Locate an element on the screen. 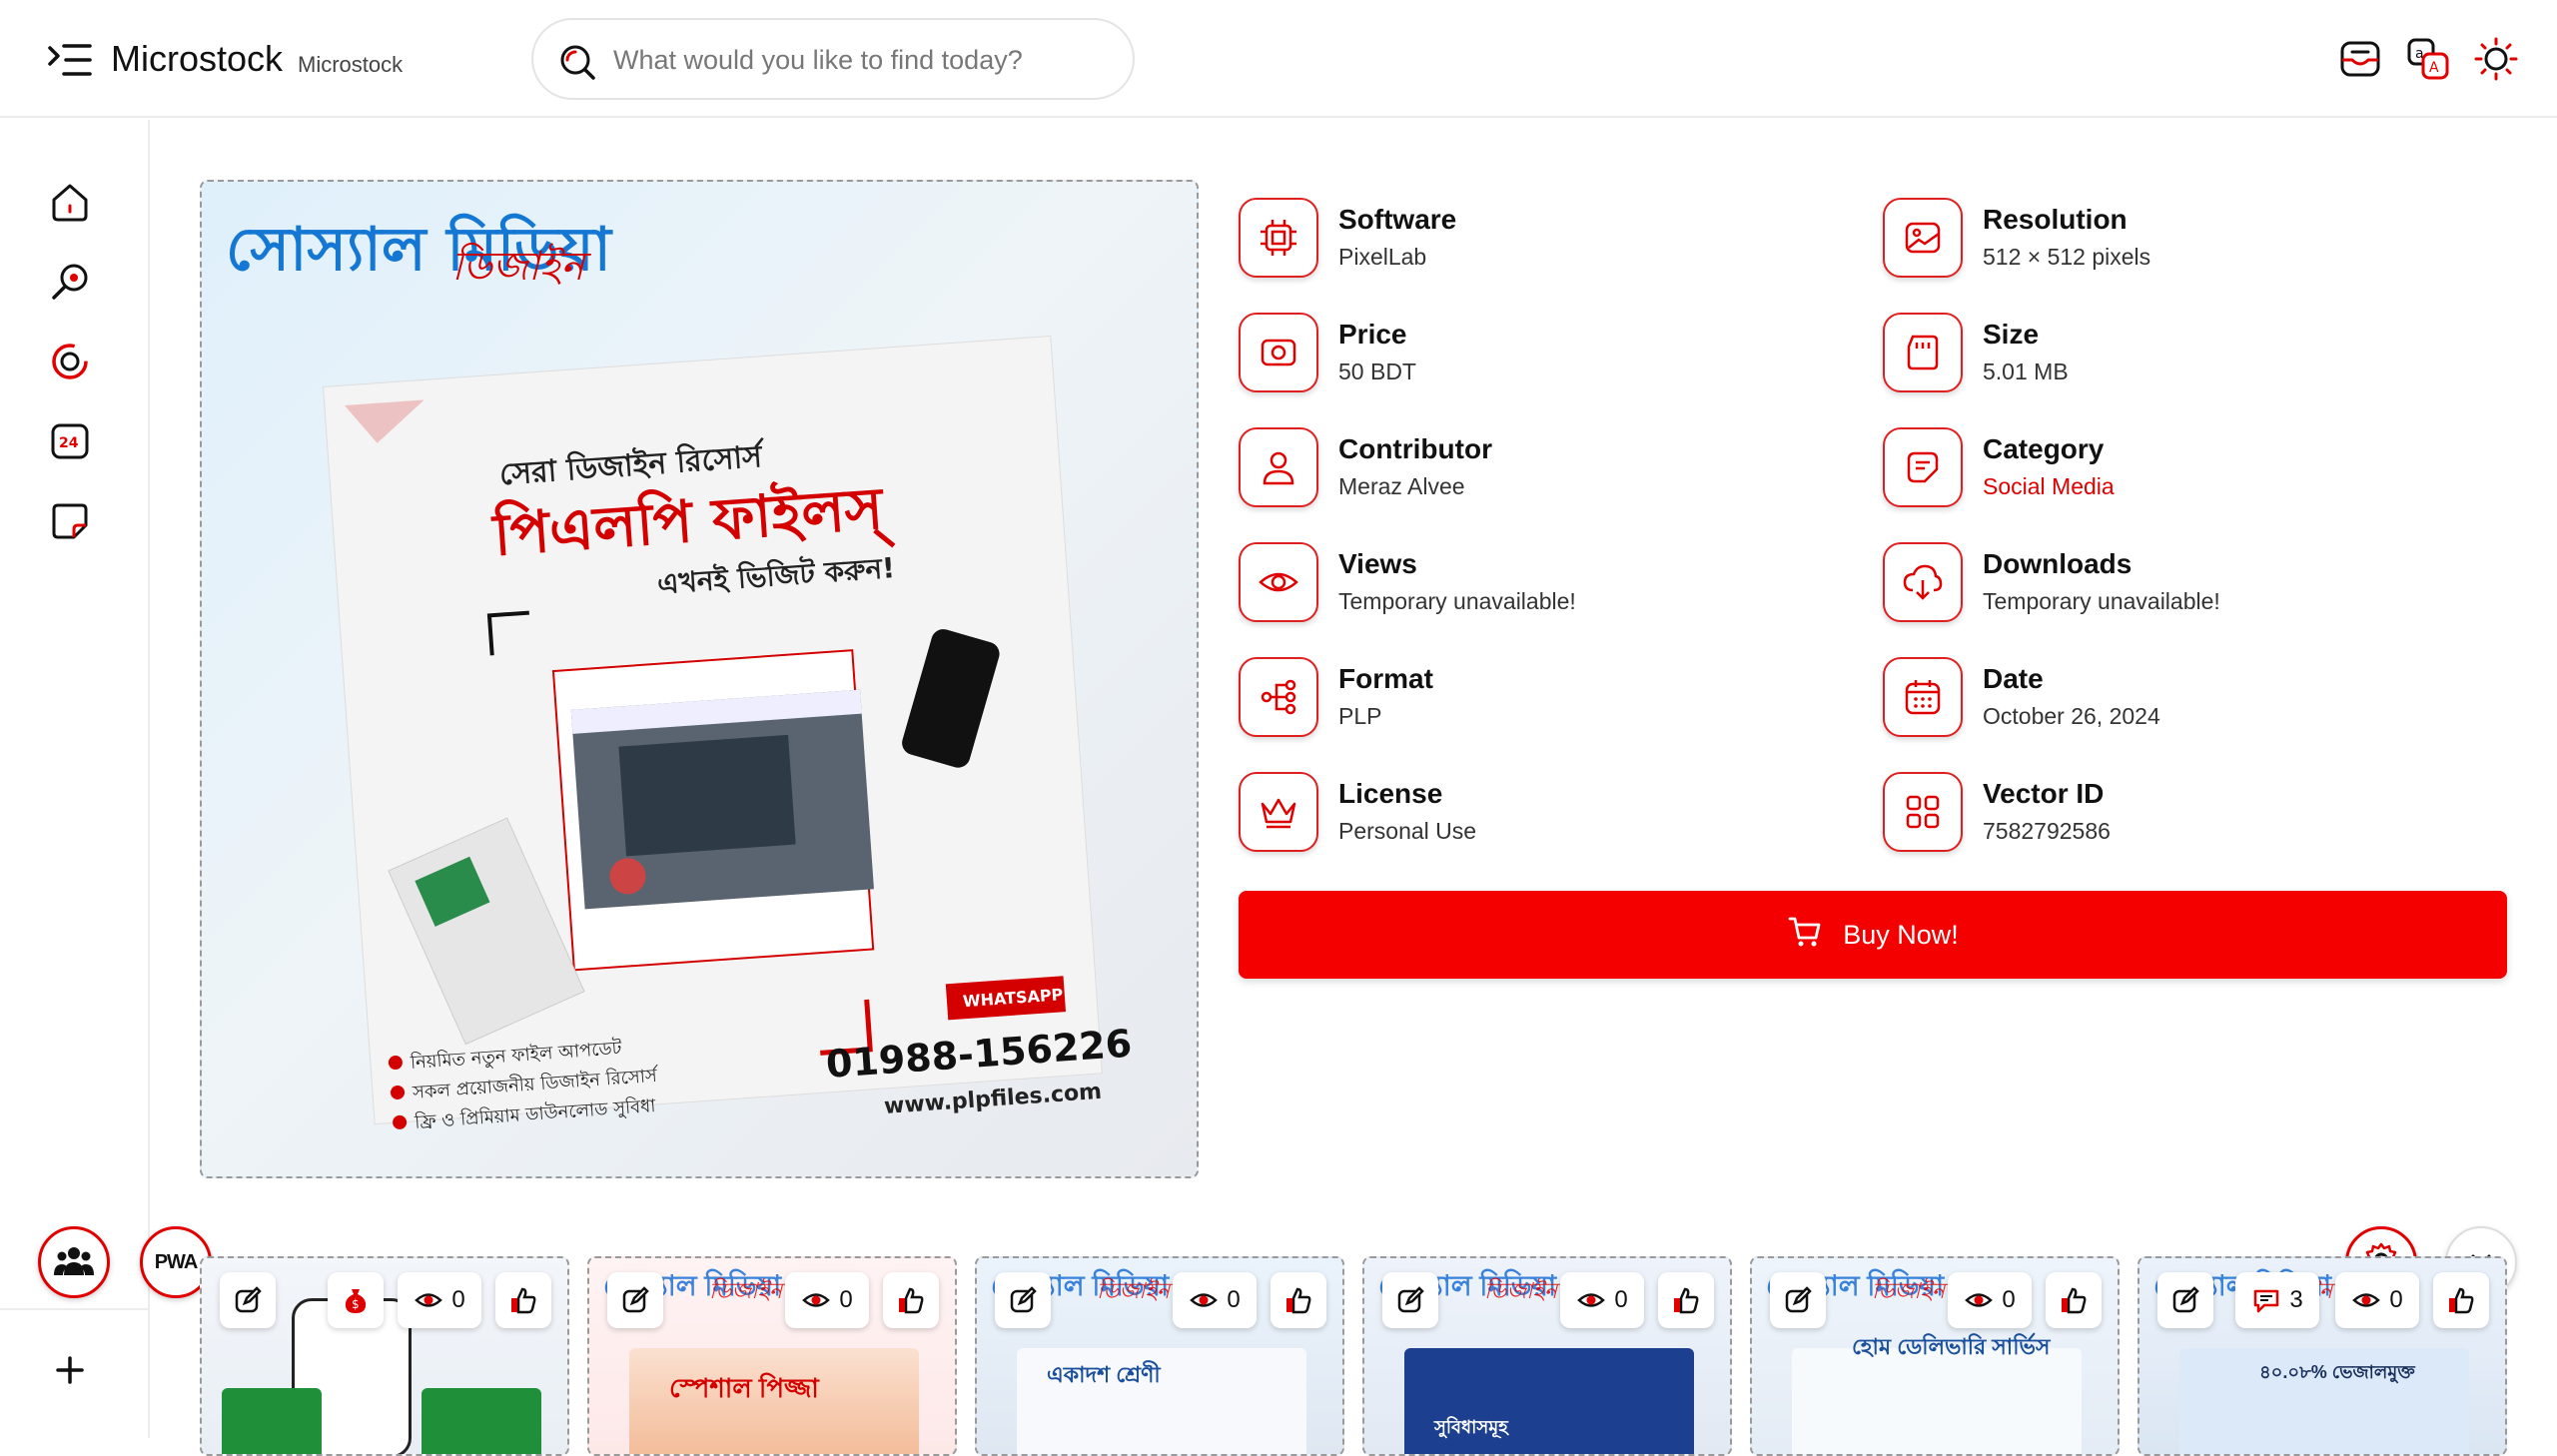  comments-chip: 3 is located at coordinates (2277, 1300).